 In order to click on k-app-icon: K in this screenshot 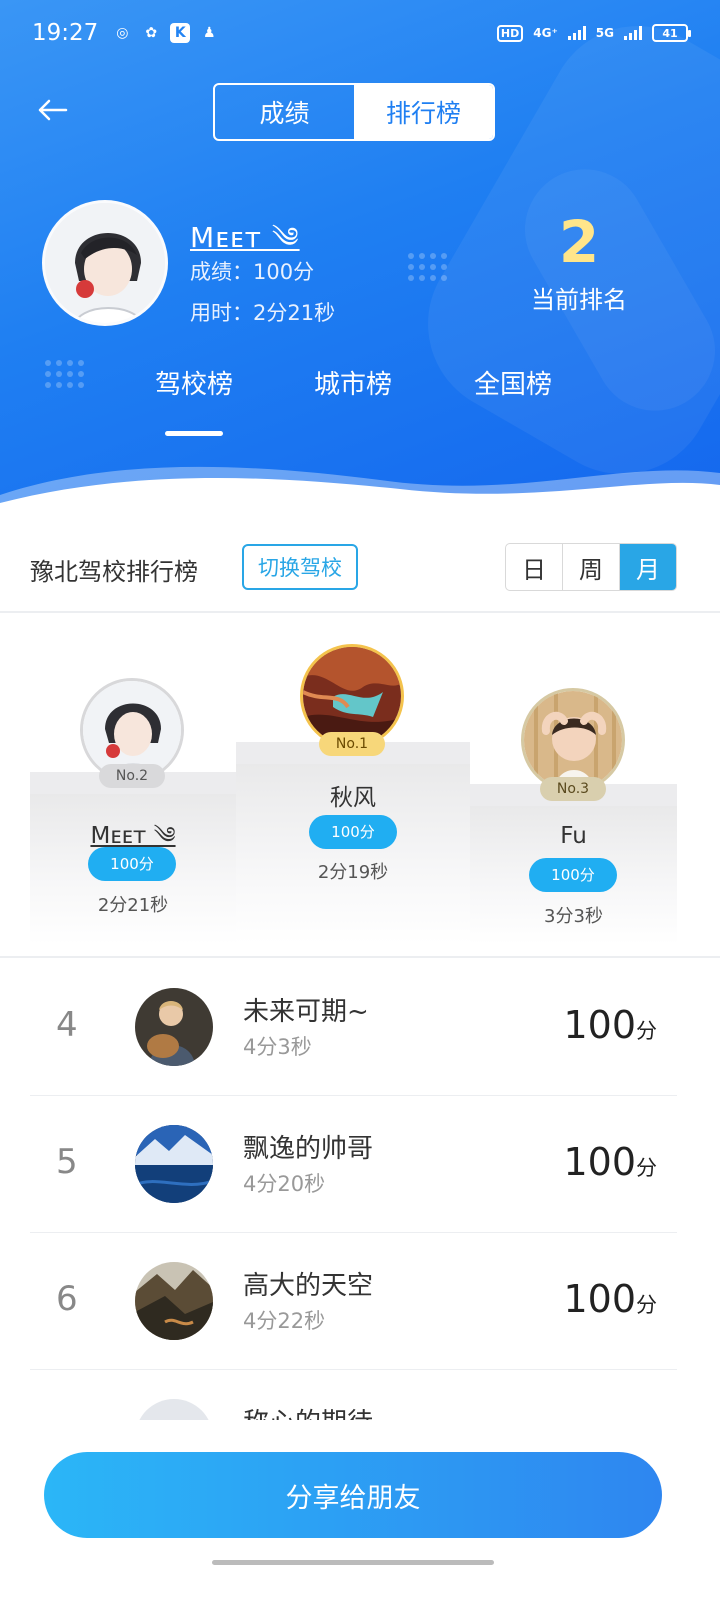, I will do `click(180, 33)`.